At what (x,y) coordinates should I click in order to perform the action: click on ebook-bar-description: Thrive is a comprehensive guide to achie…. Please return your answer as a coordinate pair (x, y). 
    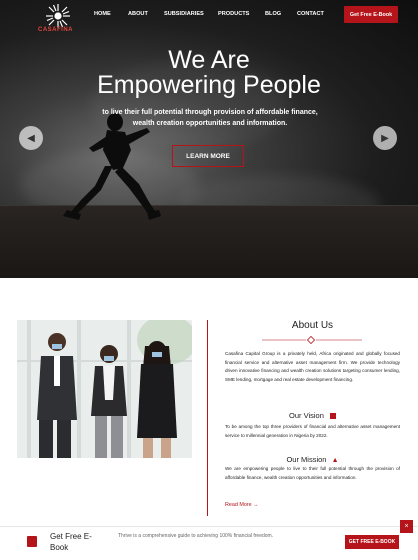
    Looking at the image, I should click on (196, 536).